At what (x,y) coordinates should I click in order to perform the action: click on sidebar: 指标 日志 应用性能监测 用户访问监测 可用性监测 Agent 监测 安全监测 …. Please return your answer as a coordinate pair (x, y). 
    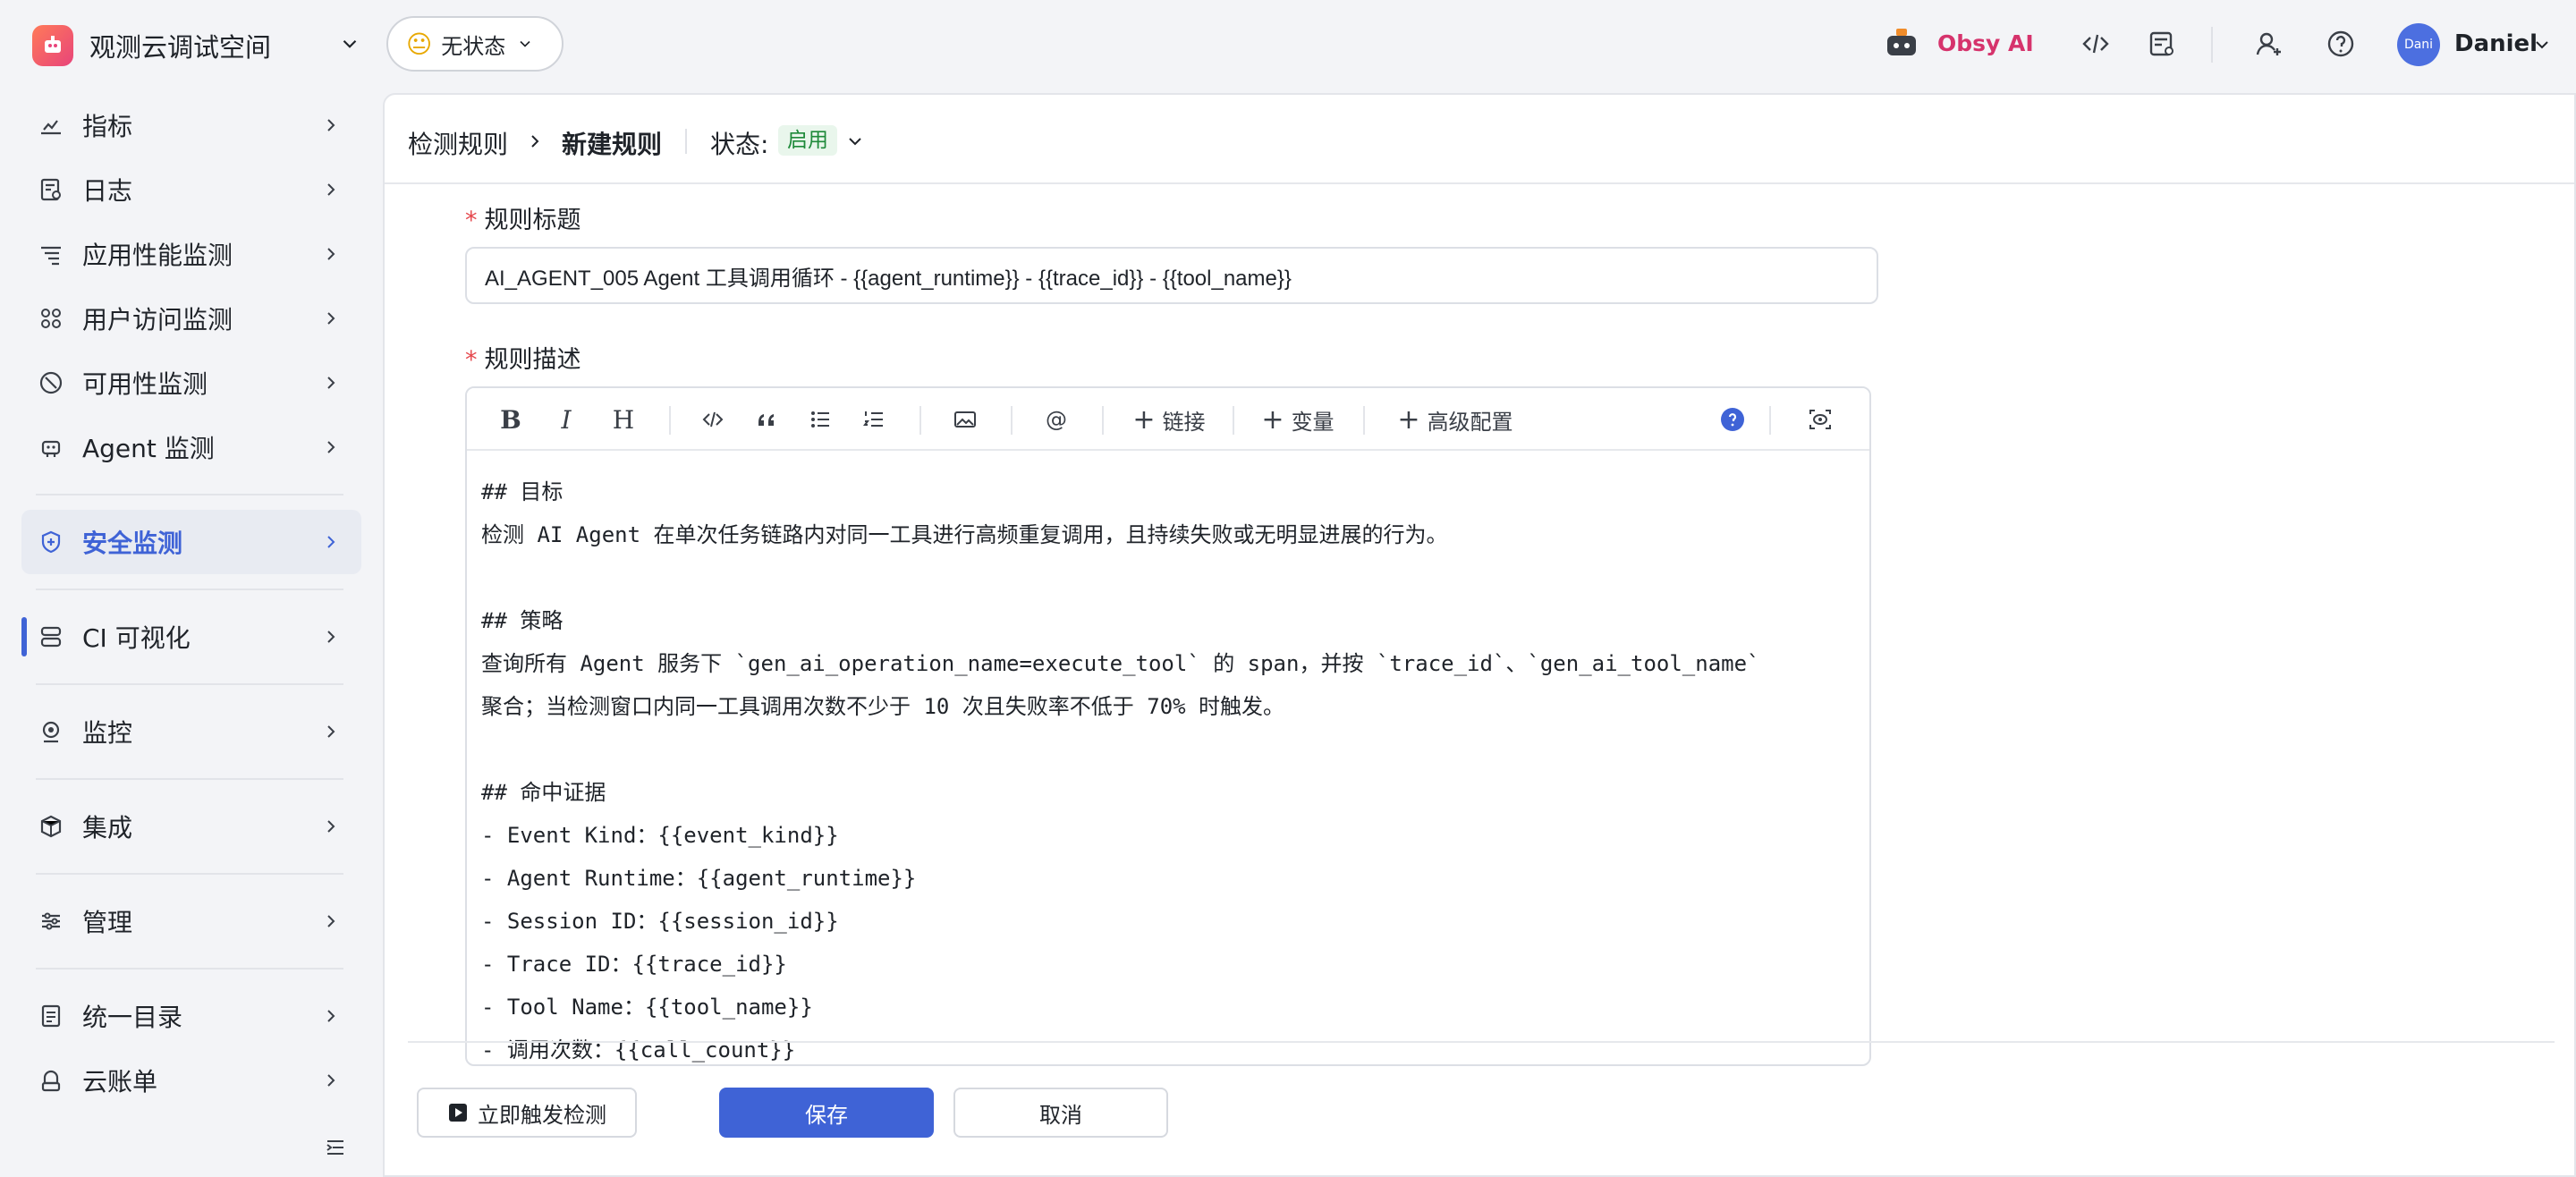
    Looking at the image, I should click on (188, 633).